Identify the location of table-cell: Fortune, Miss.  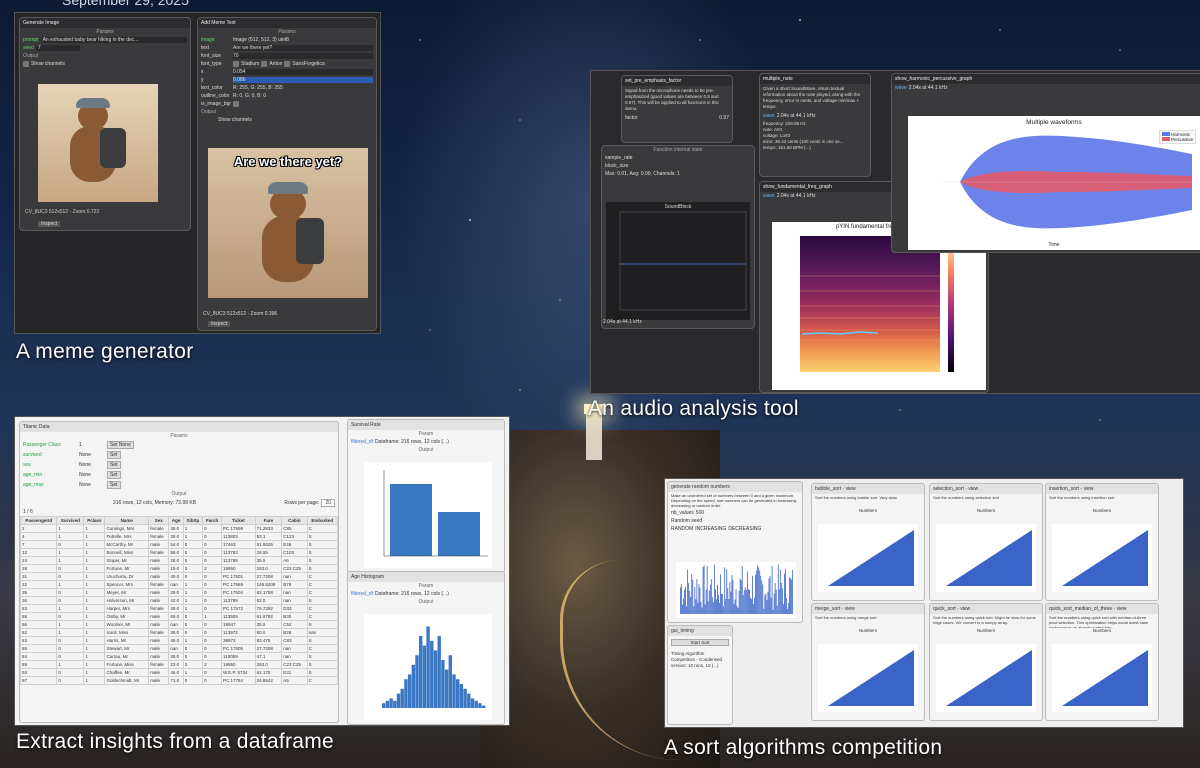
(127, 664).